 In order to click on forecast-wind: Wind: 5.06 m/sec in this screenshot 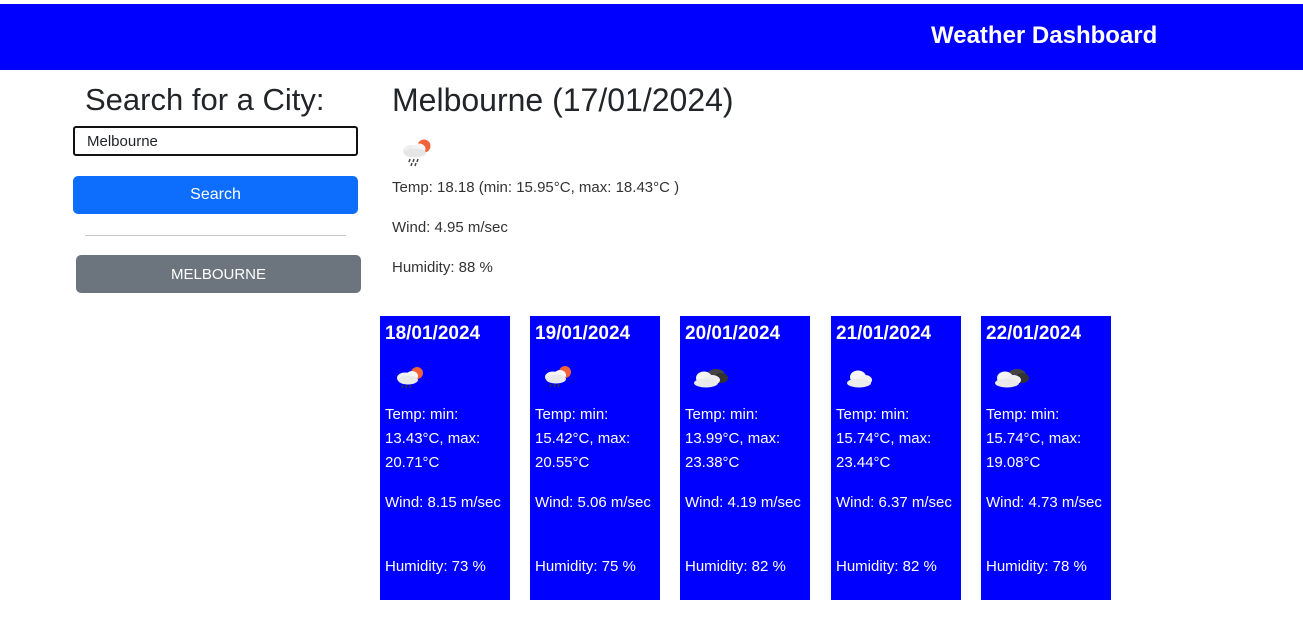, I will do `click(593, 502)`.